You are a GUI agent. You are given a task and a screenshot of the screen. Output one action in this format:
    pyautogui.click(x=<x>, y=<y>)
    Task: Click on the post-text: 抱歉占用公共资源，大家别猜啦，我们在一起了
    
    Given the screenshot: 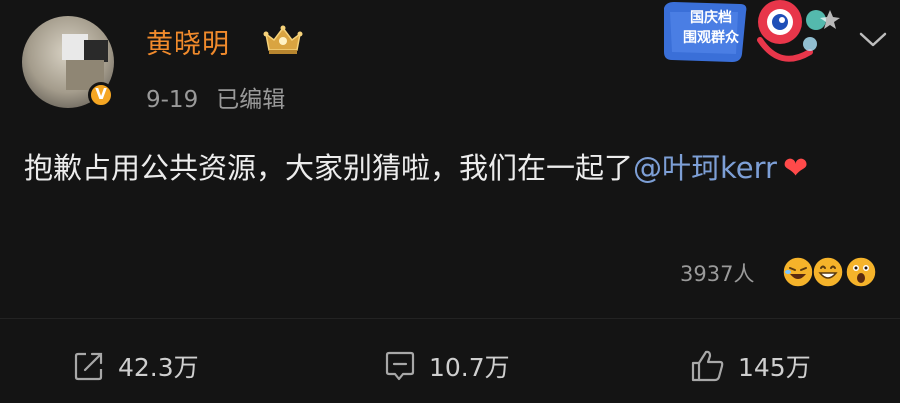 What is the action you would take?
    pyautogui.click(x=329, y=168)
    